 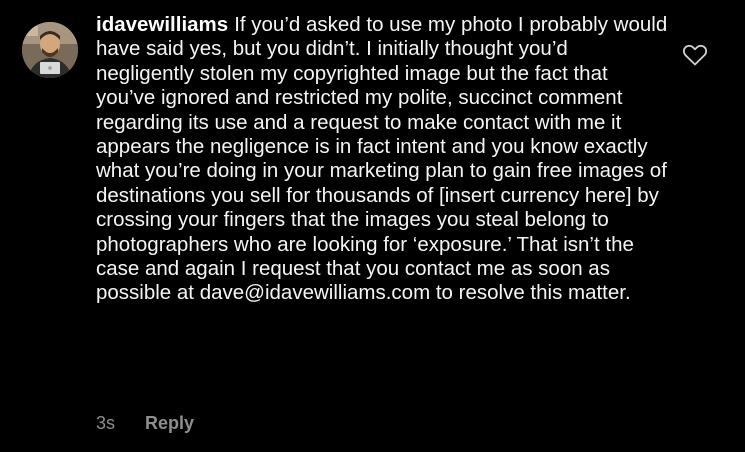 I want to click on like-button, so click(x=695, y=55).